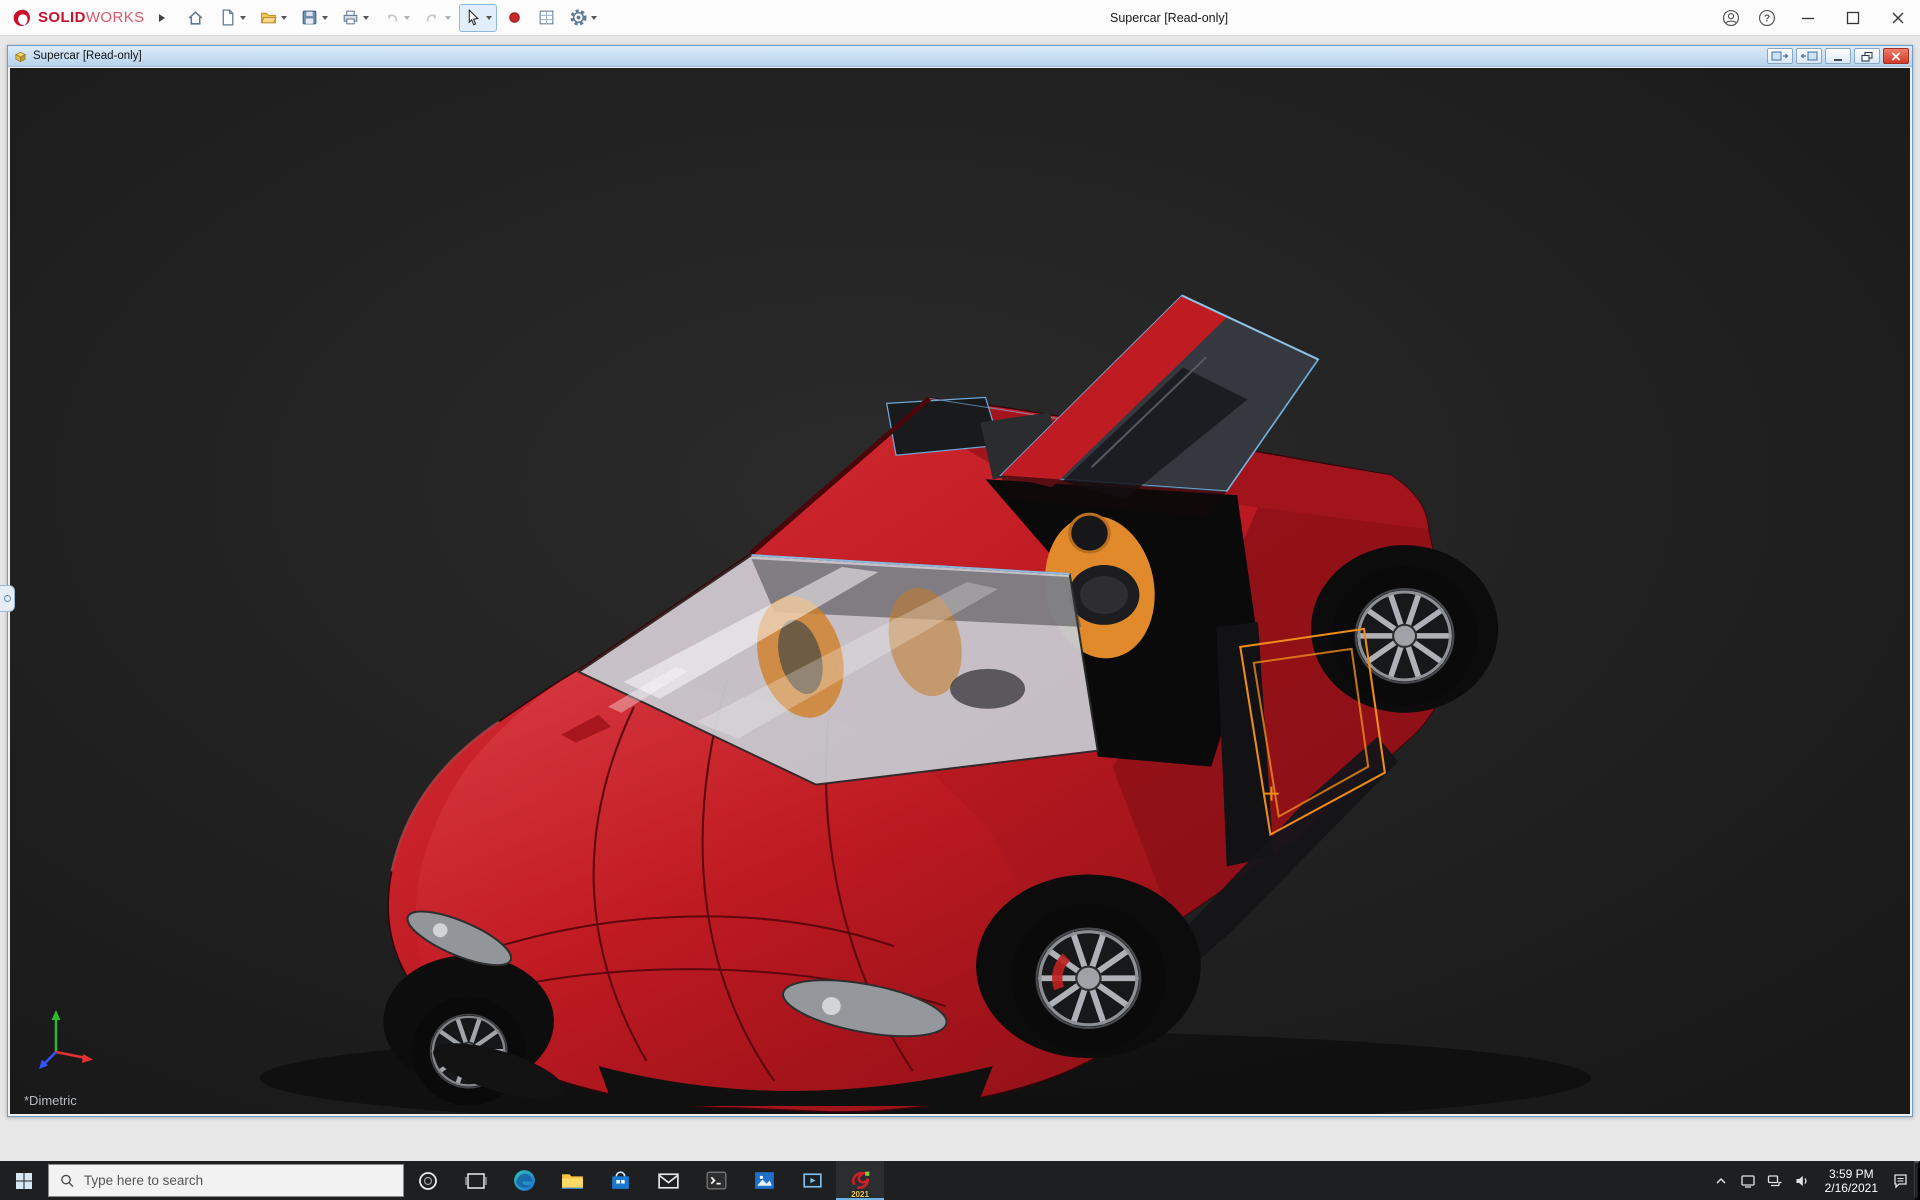 The image size is (1920, 1200). Describe the element at coordinates (1867, 56) in the screenshot. I see `doc-restore-button` at that location.